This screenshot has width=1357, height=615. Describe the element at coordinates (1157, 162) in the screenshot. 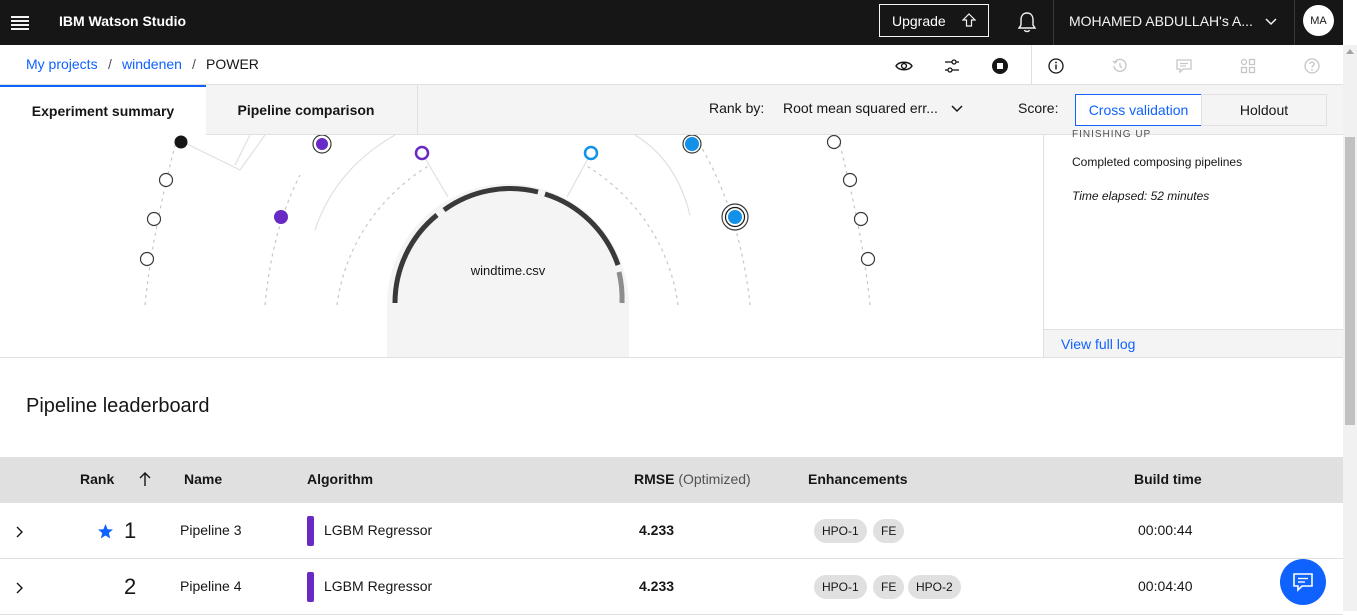

I see `log-message: Completed composing pipelines` at that location.